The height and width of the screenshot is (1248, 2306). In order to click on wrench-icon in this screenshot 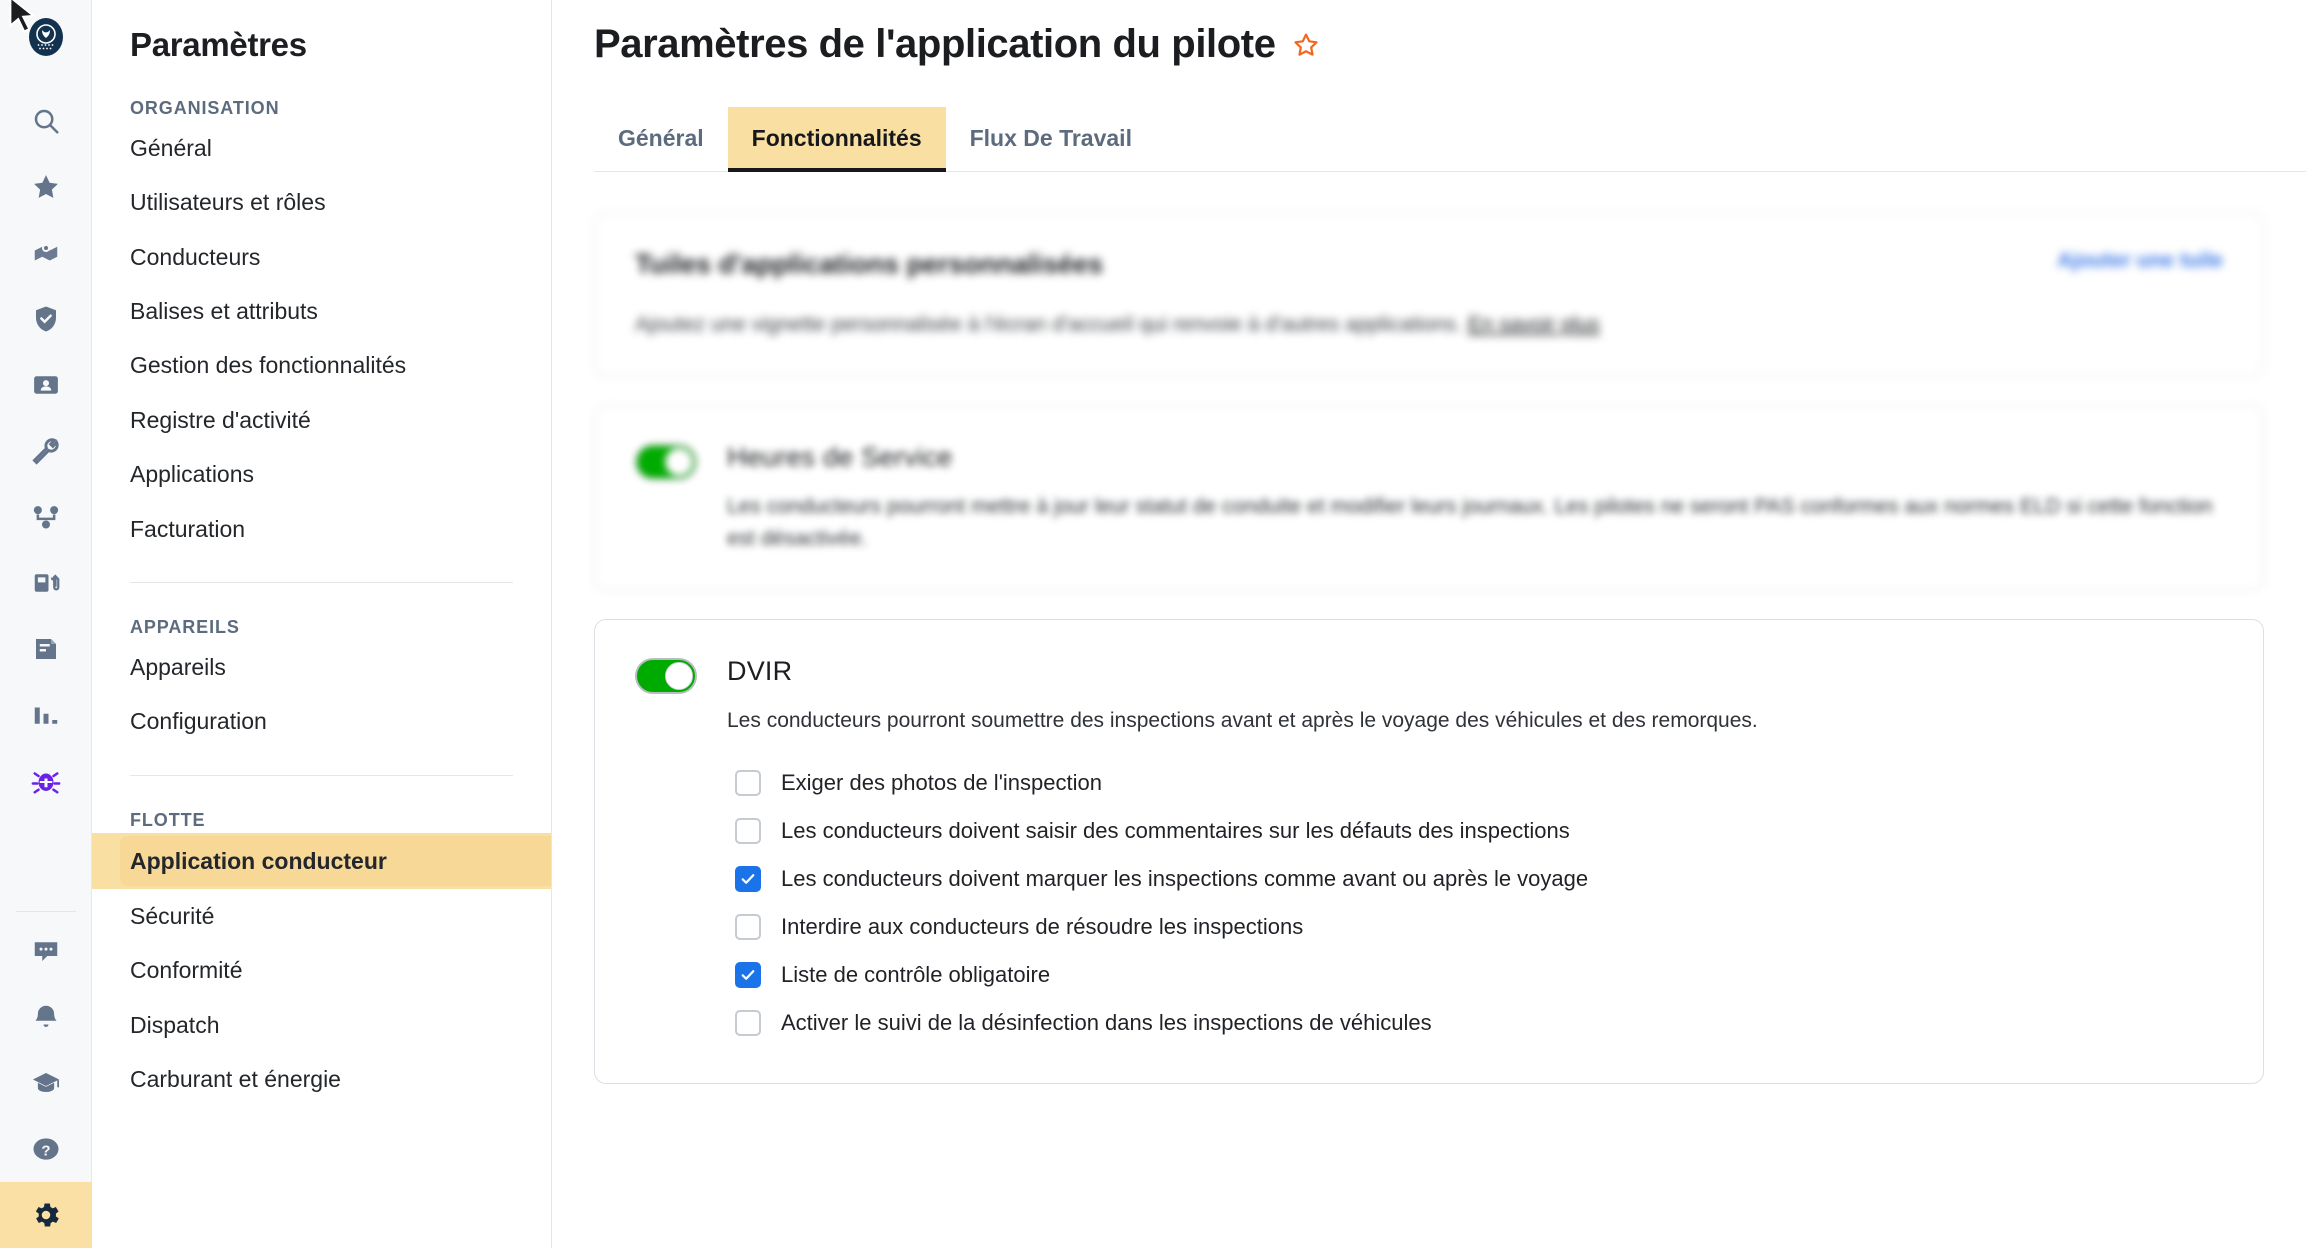, I will do `click(46, 451)`.